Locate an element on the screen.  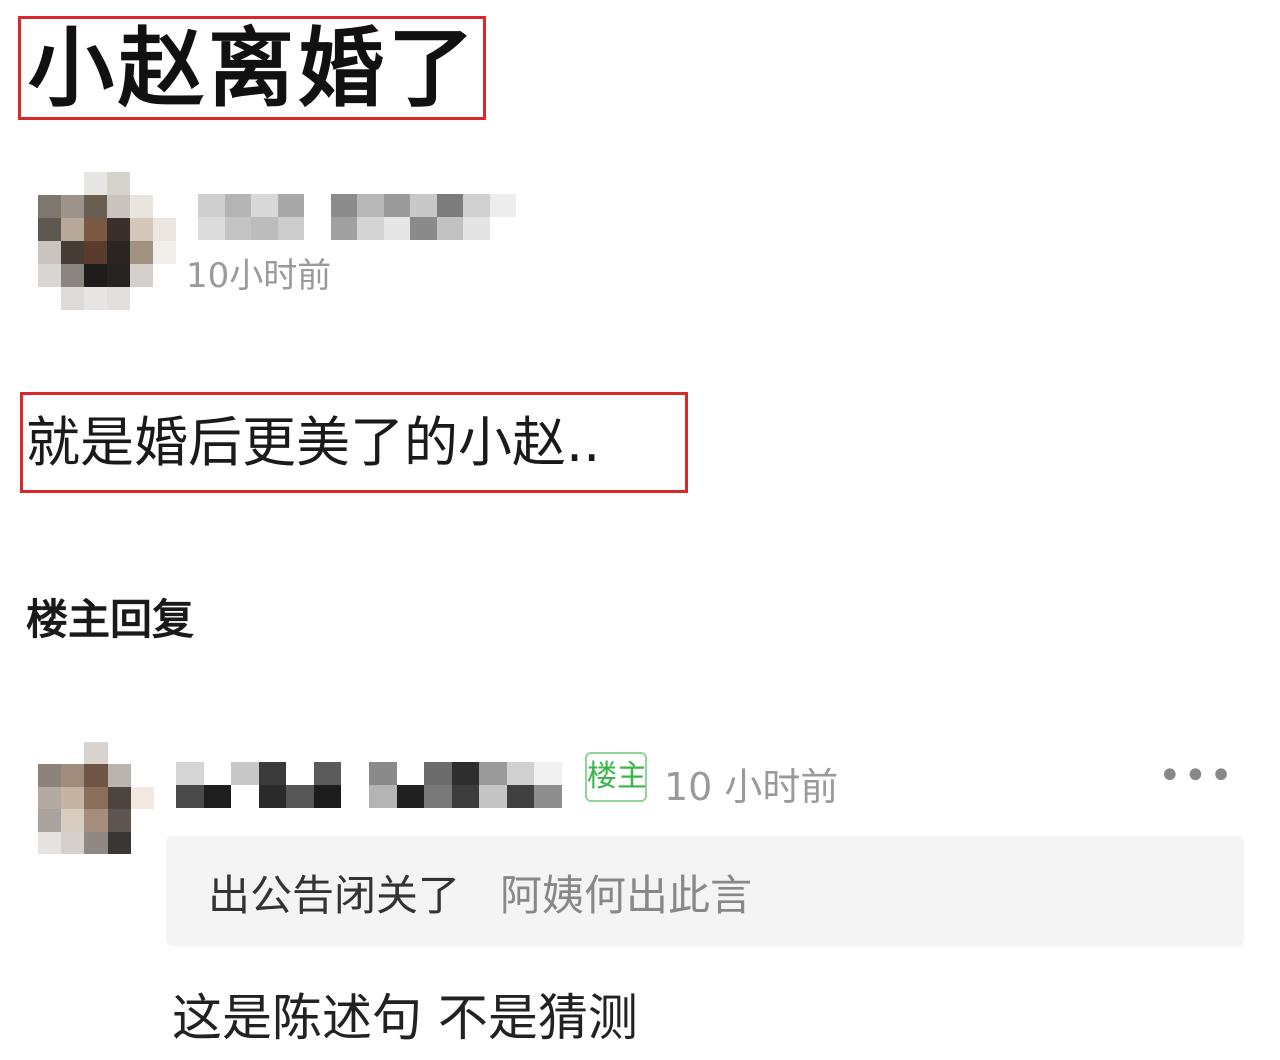
reply-username is located at coordinates (369, 785).